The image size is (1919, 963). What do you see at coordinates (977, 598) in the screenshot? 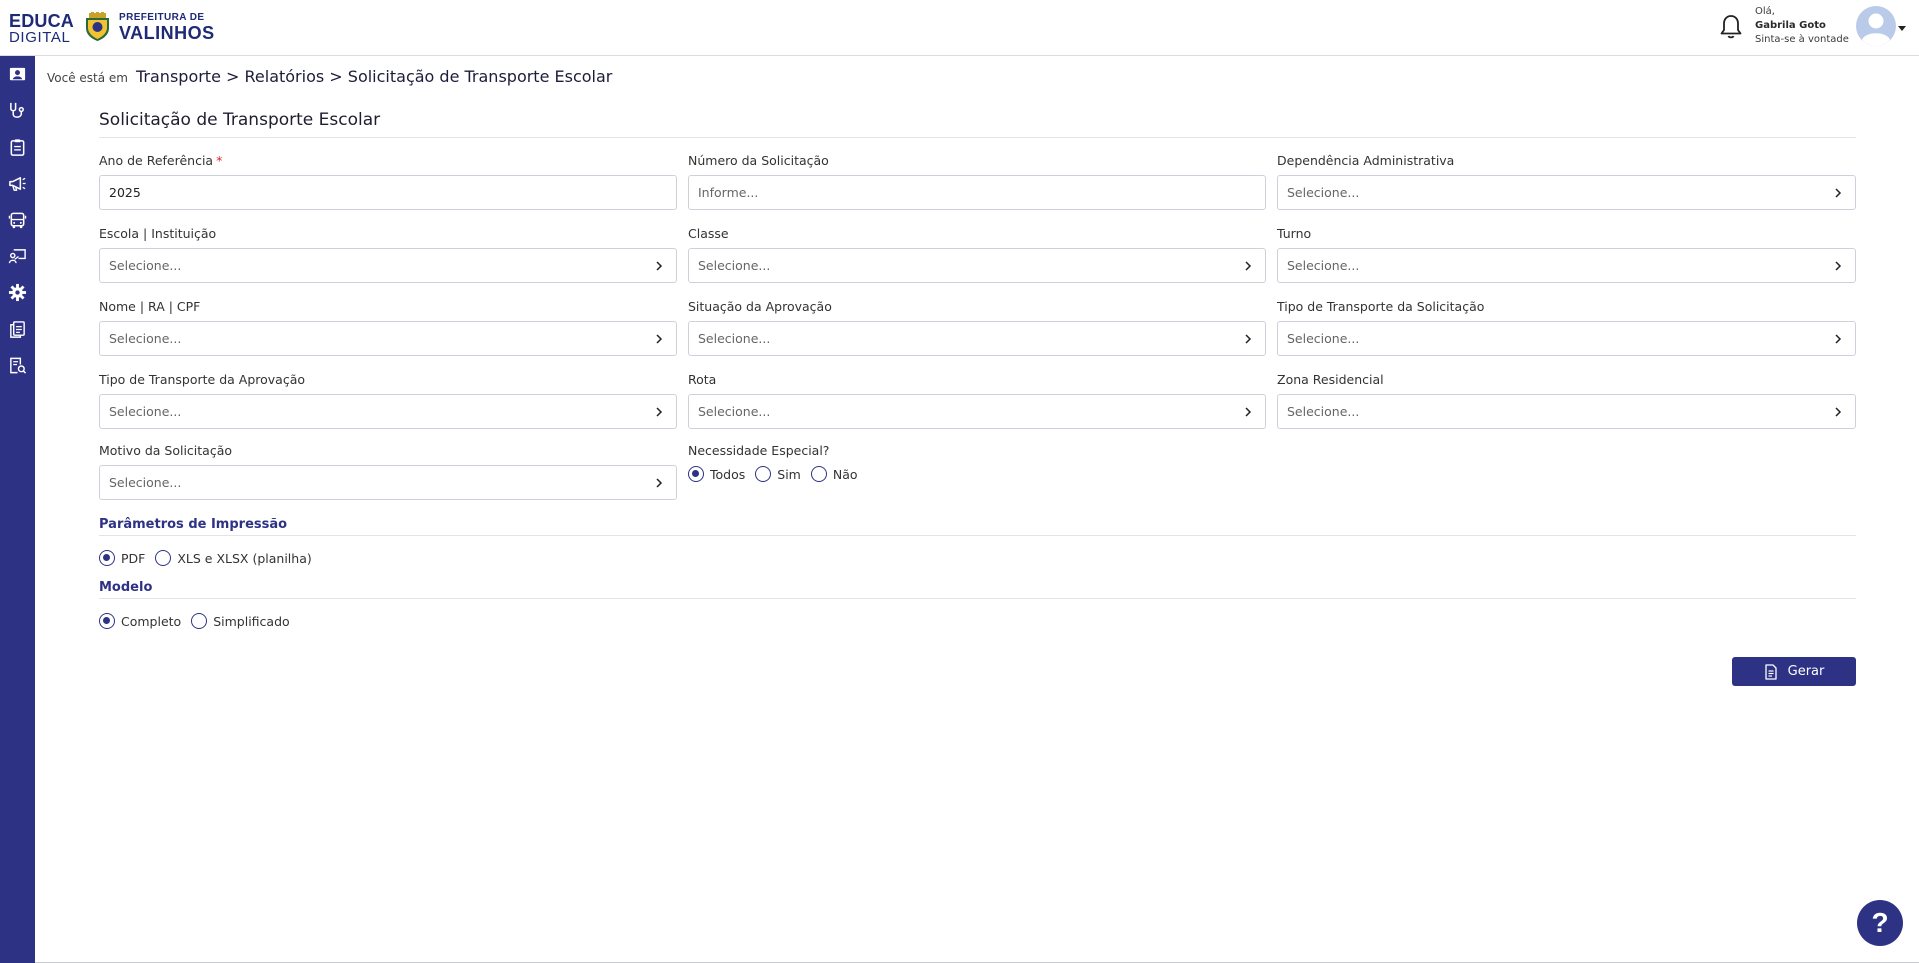
I see `modelo-divider` at bounding box center [977, 598].